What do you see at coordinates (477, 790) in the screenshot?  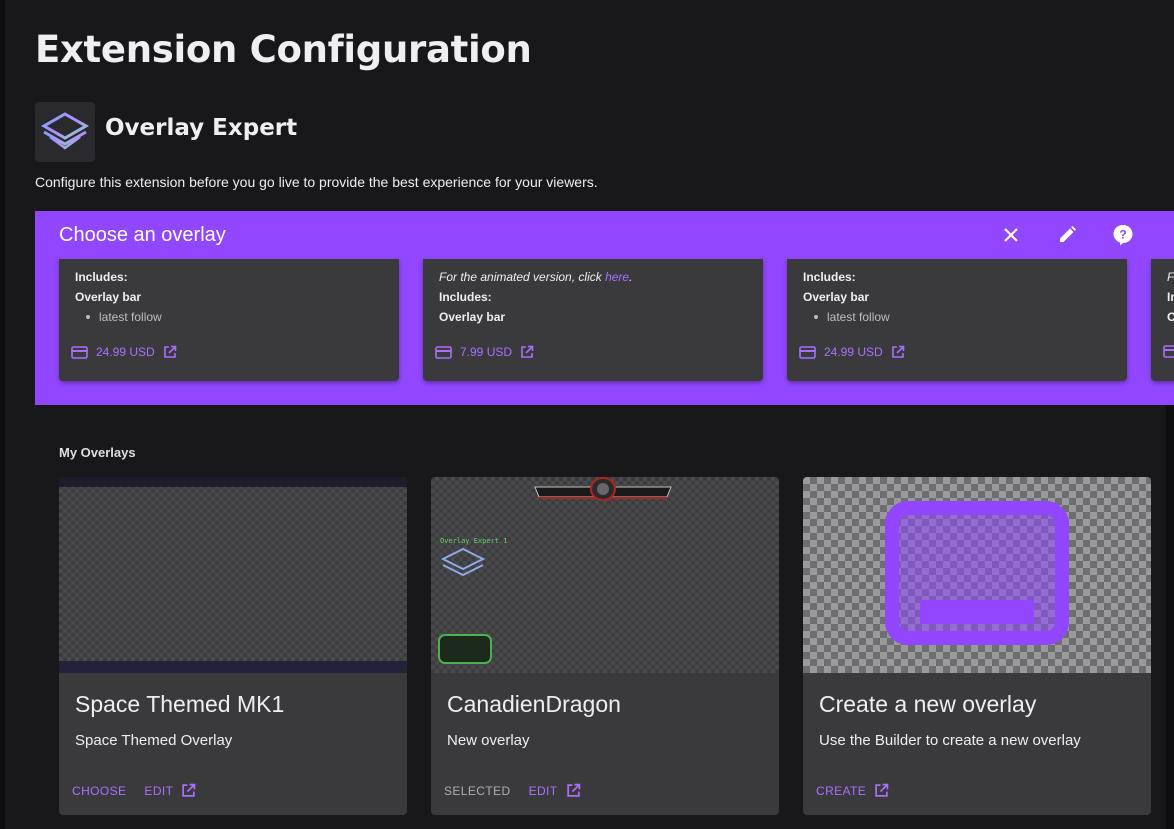 I see `selected-status: SELECTED` at bounding box center [477, 790].